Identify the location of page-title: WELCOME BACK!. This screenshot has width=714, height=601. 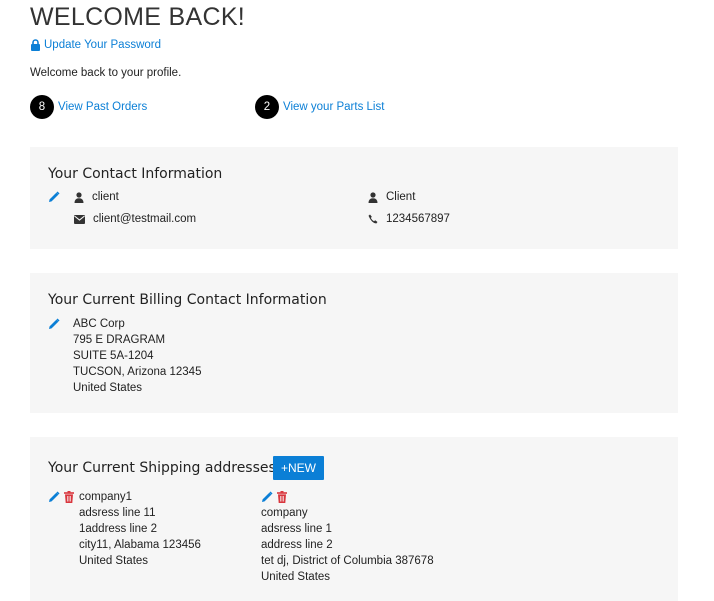
(138, 17).